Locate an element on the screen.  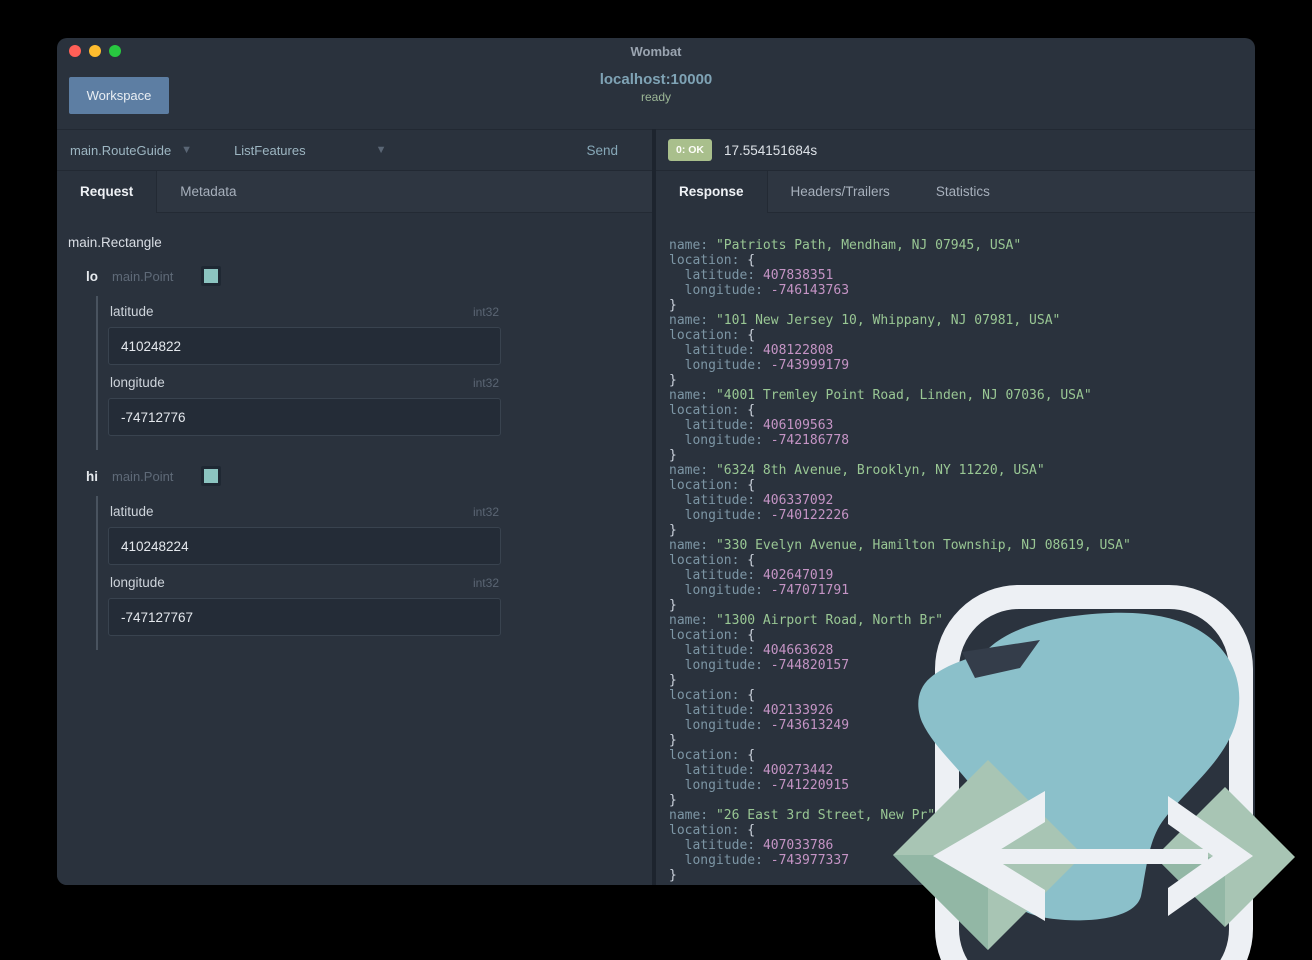
result-bar: 0: OK 17.554151684s is located at coordinates (955, 150).